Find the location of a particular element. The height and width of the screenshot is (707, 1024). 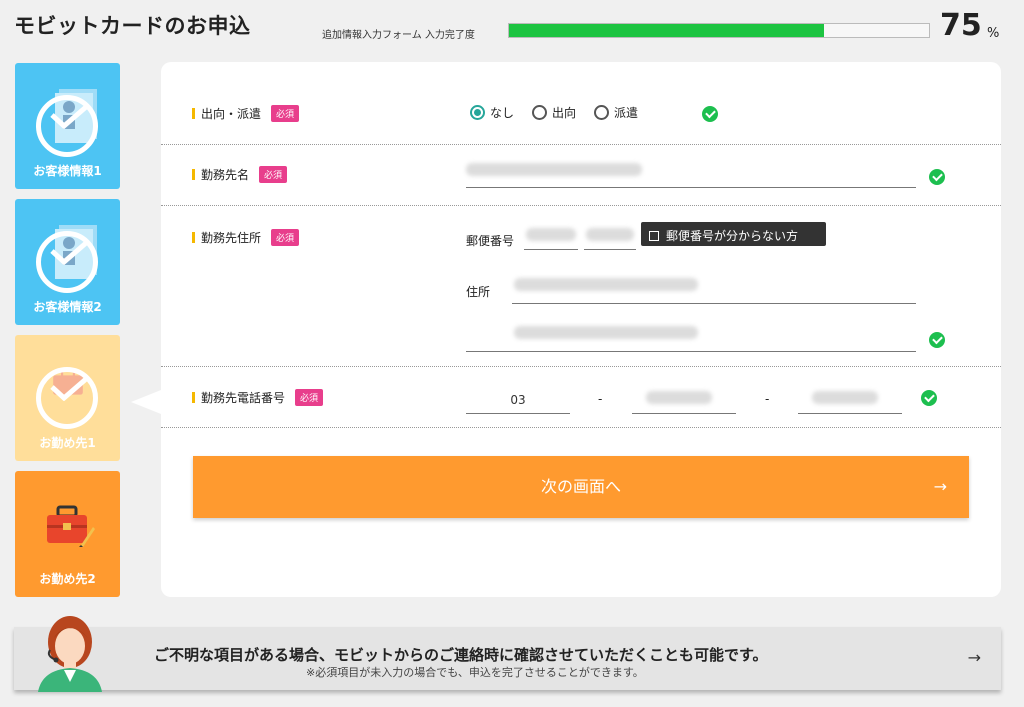

progress-number: 75 is located at coordinates (961, 25).